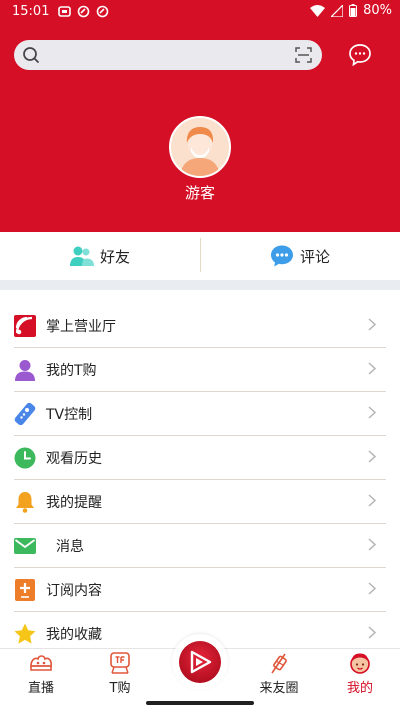  I want to click on center-play-button, so click(200, 662).